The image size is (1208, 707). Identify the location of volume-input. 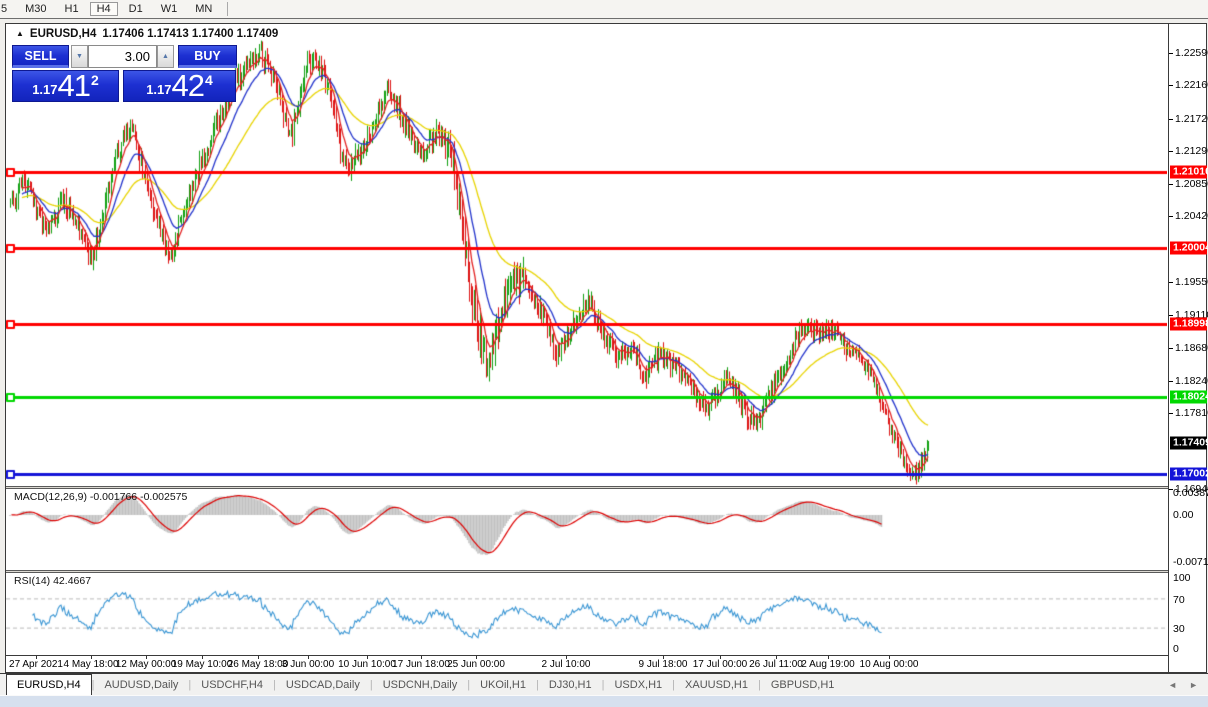
(122, 56).